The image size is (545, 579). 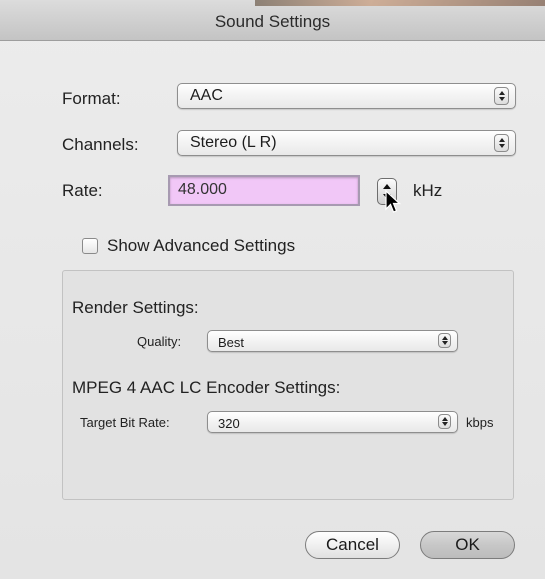 What do you see at coordinates (91, 98) in the screenshot?
I see `format-label: Format:` at bounding box center [91, 98].